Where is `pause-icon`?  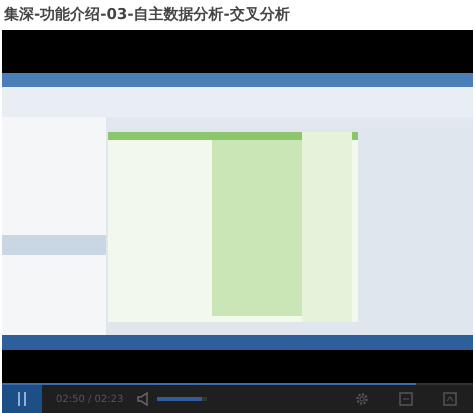
pause-icon is located at coordinates (22, 399).